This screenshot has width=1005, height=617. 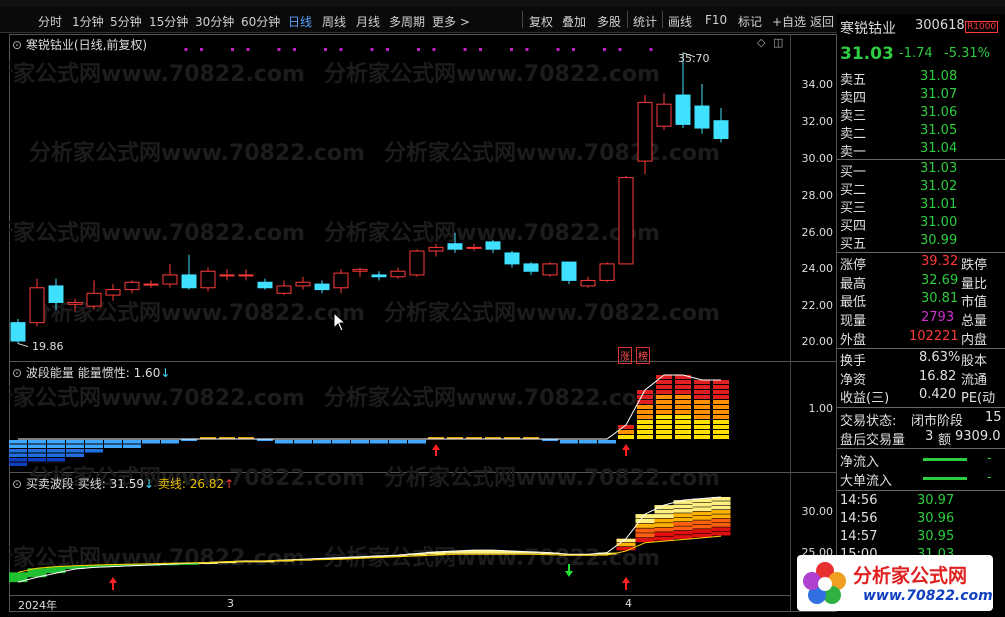 I want to click on diamond-icon: ◇, so click(x=761, y=42).